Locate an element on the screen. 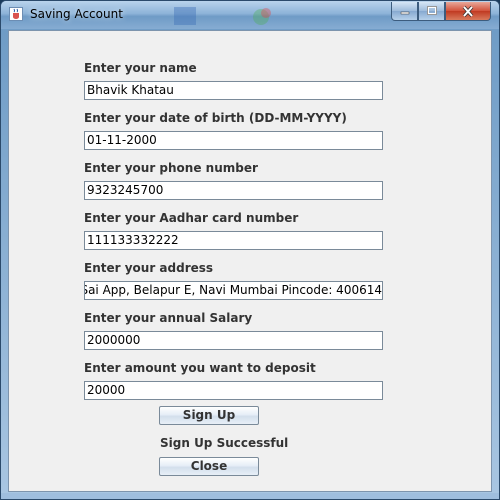 Image resolution: width=500 pixels, height=500 pixels. salary-label: Enter your annual Salary is located at coordinates (168, 318).